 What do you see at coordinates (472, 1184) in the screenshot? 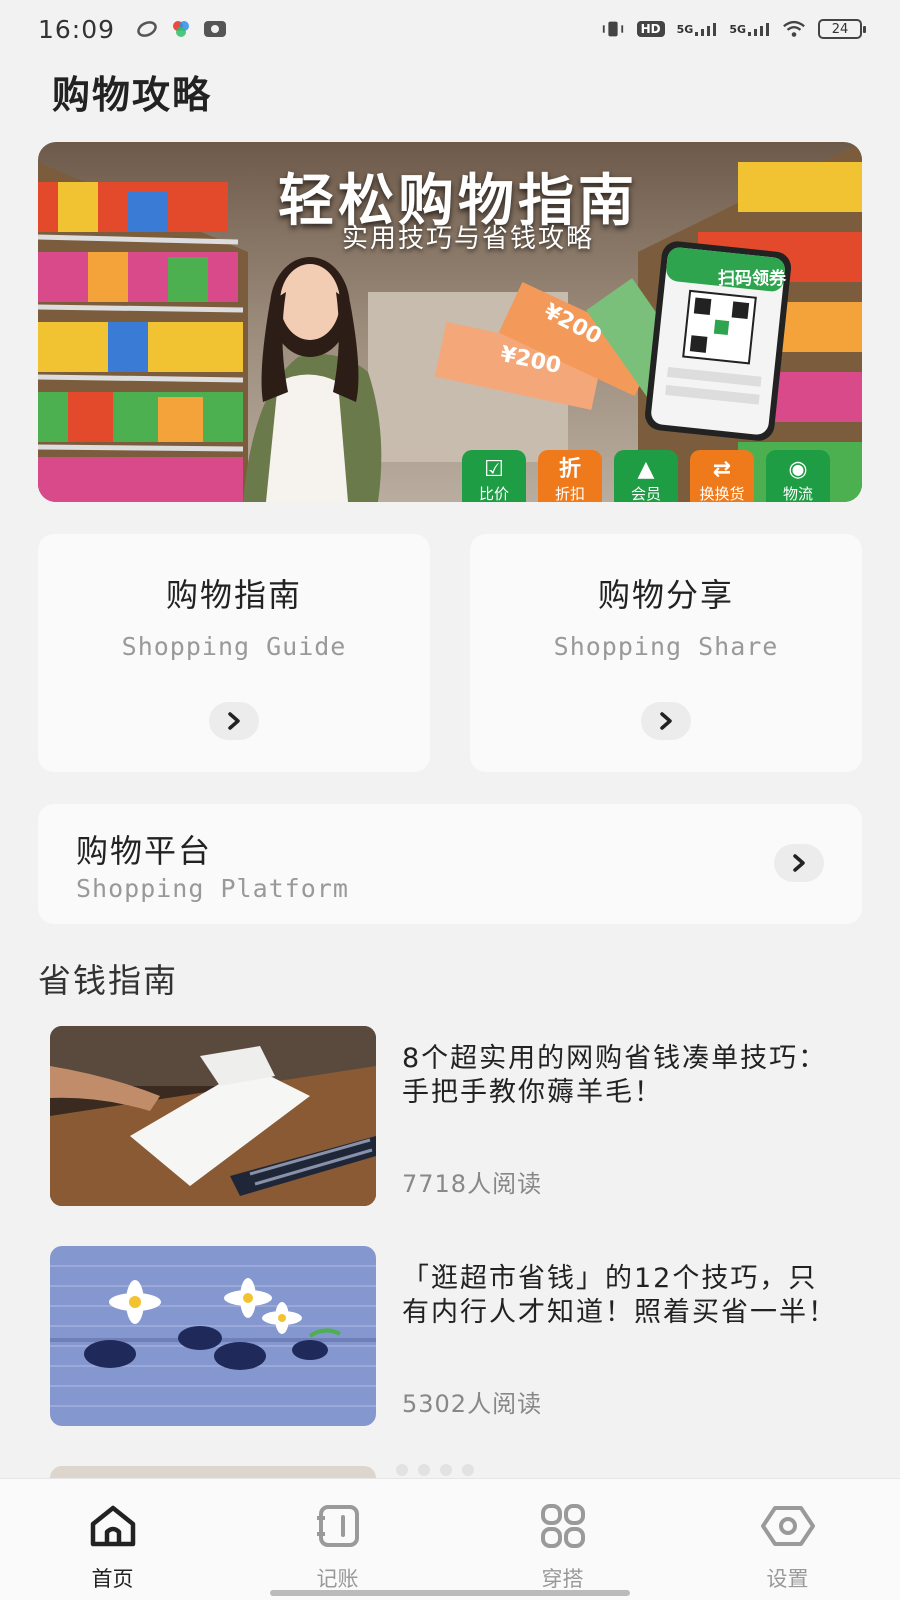
I see `article-read-count: 7718人阅读` at bounding box center [472, 1184].